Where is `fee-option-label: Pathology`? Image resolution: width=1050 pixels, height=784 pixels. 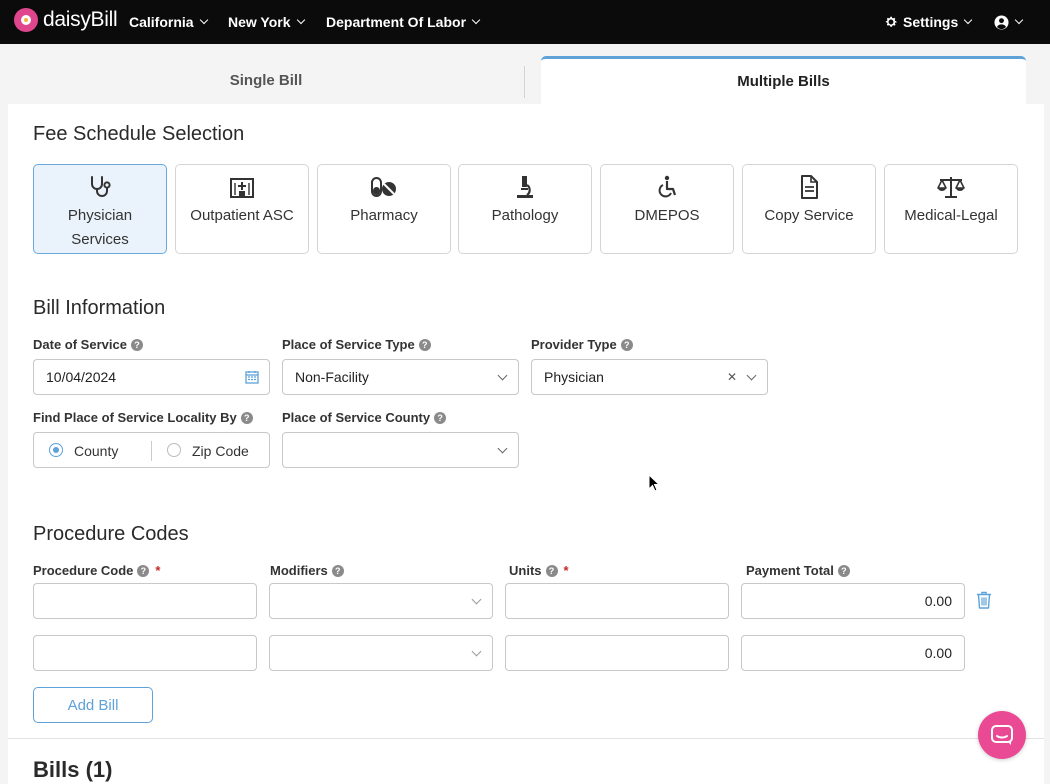 fee-option-label: Pathology is located at coordinates (525, 215).